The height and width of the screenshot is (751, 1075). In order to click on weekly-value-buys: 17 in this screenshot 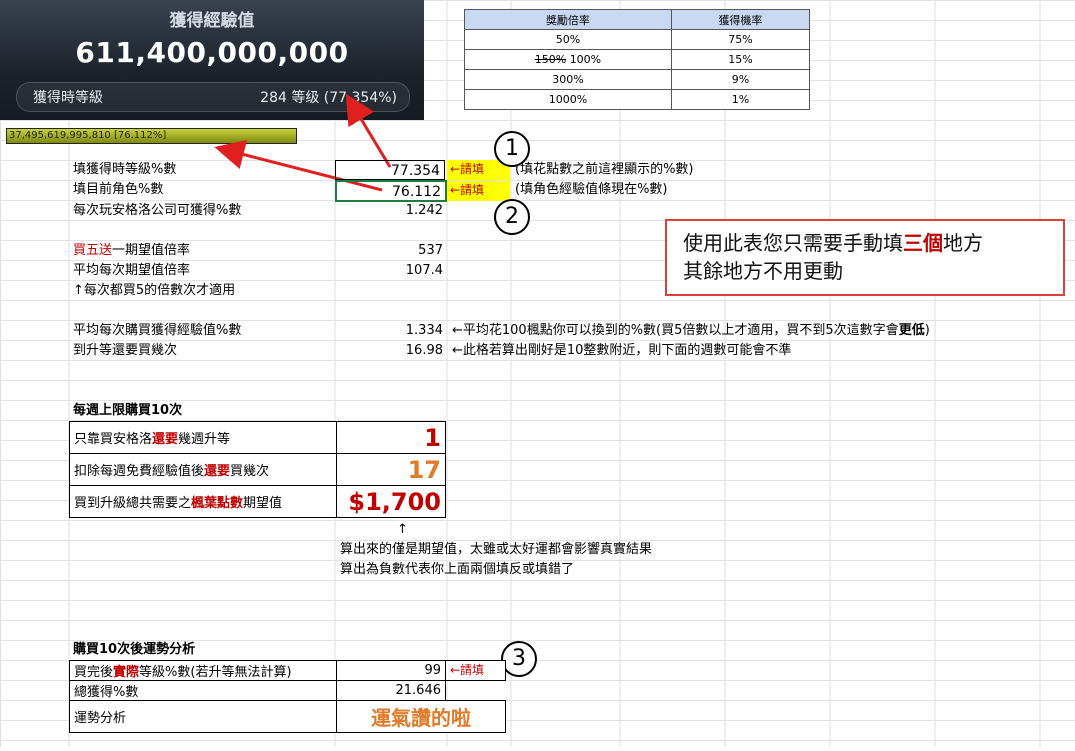, I will do `click(391, 469)`.